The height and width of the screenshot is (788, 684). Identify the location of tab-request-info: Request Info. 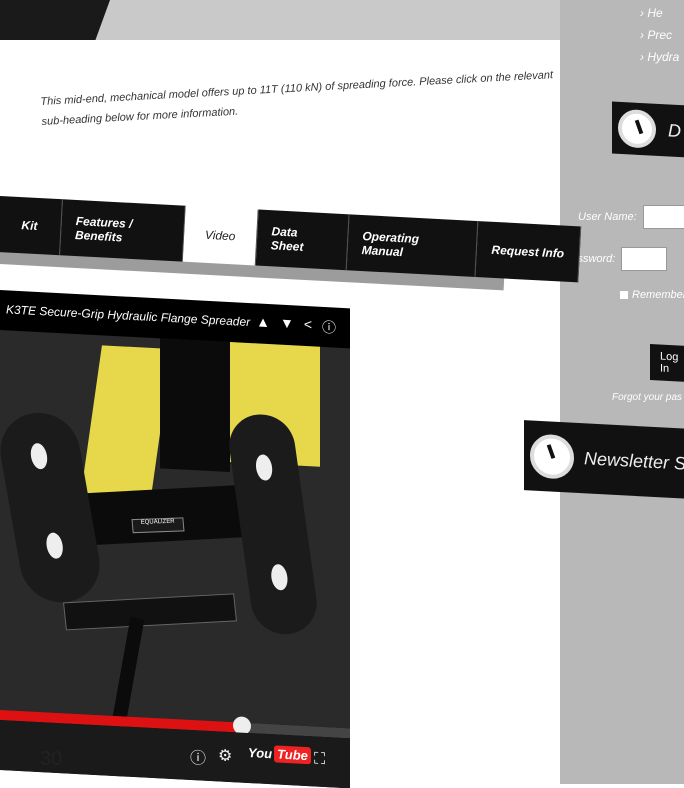
(528, 252).